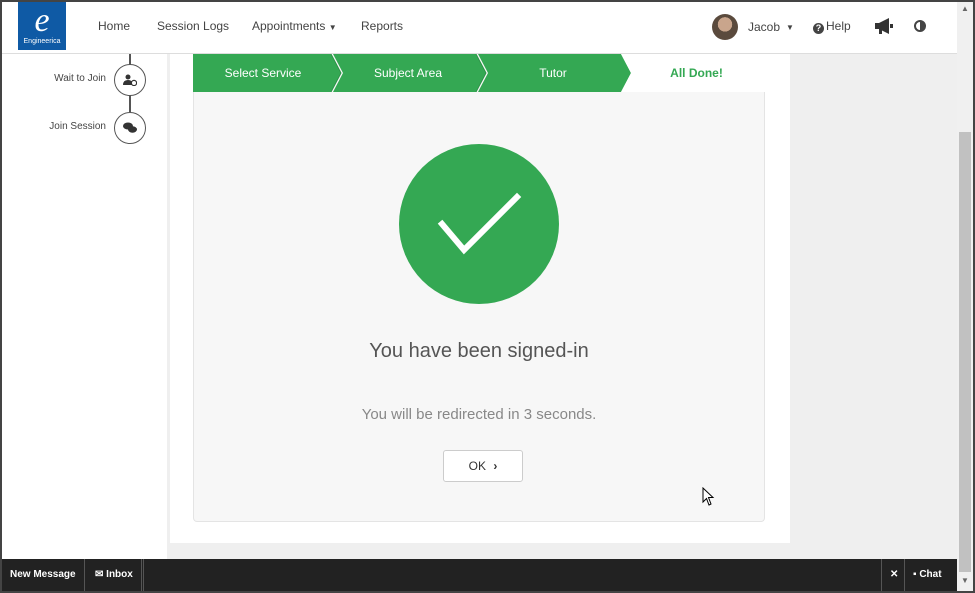 This screenshot has width=975, height=593. I want to click on wizard-step-select-service: Select Service, so click(263, 73).